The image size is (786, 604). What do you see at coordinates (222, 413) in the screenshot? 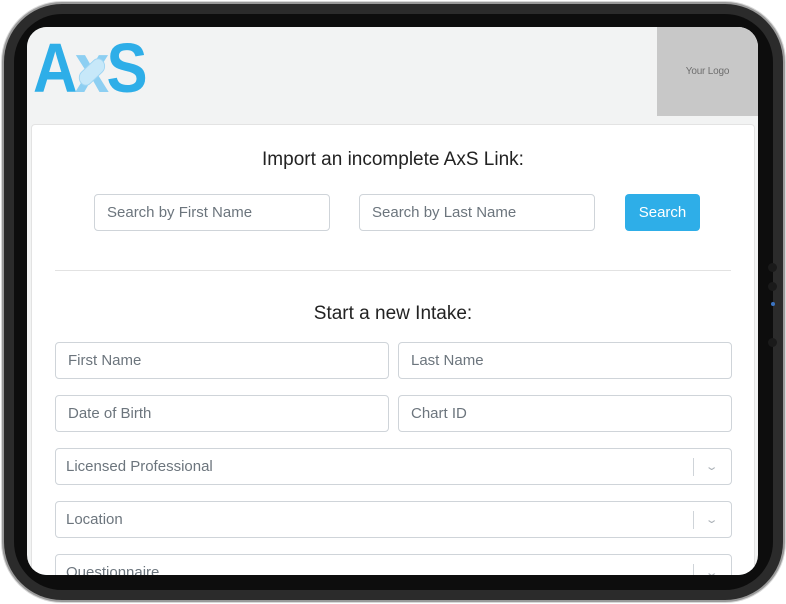
I see `date-of-birth-field: Date of Birth` at bounding box center [222, 413].